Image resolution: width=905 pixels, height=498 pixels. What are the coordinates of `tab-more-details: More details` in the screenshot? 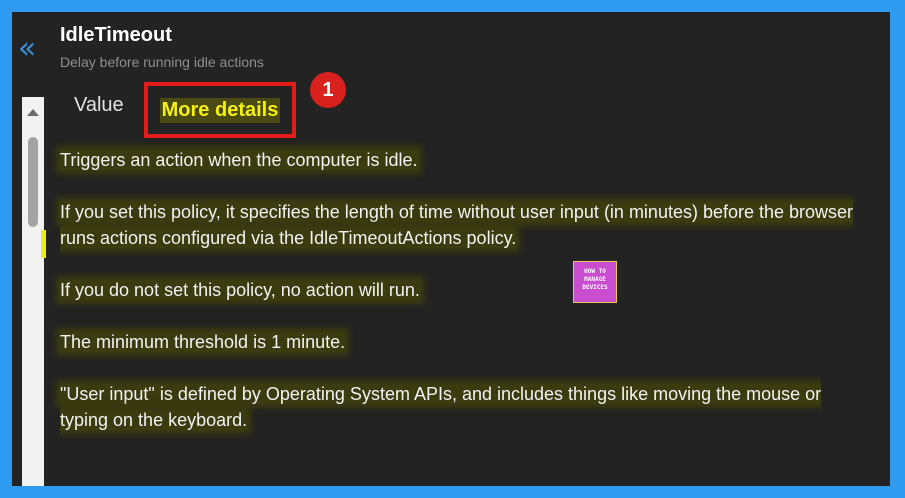 It's located at (220, 110).